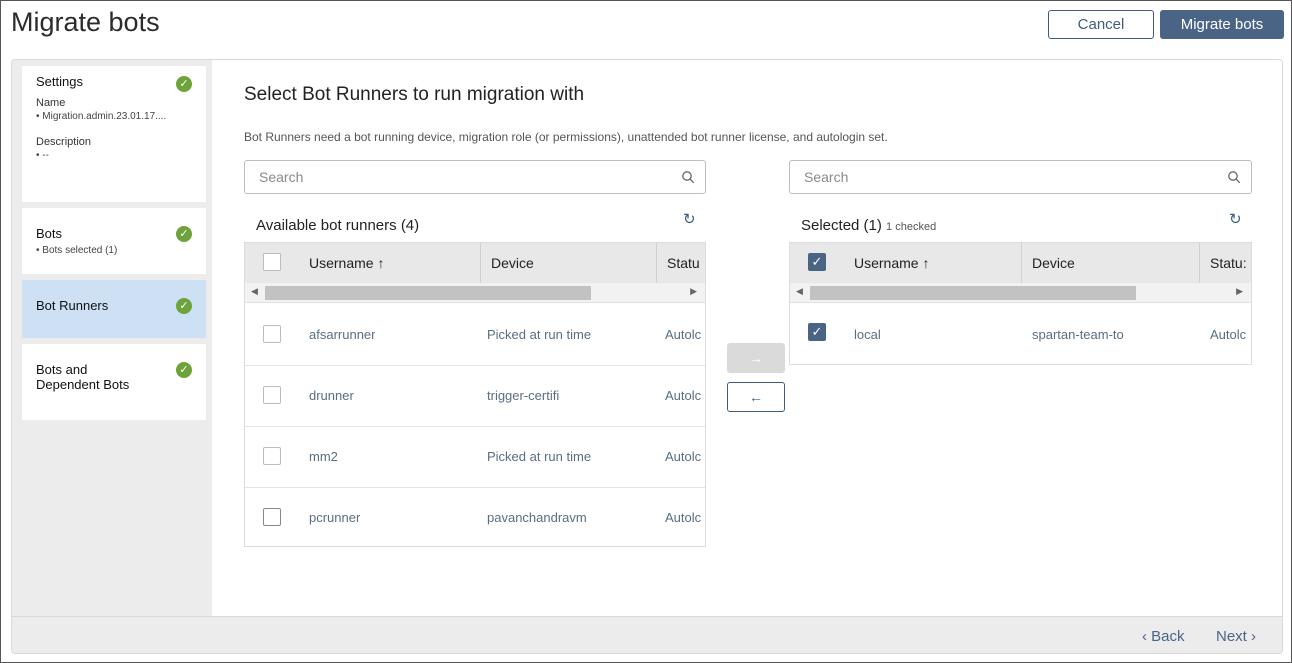  What do you see at coordinates (114, 309) in the screenshot?
I see `step-bot-runners: Bot Runners ✓` at bounding box center [114, 309].